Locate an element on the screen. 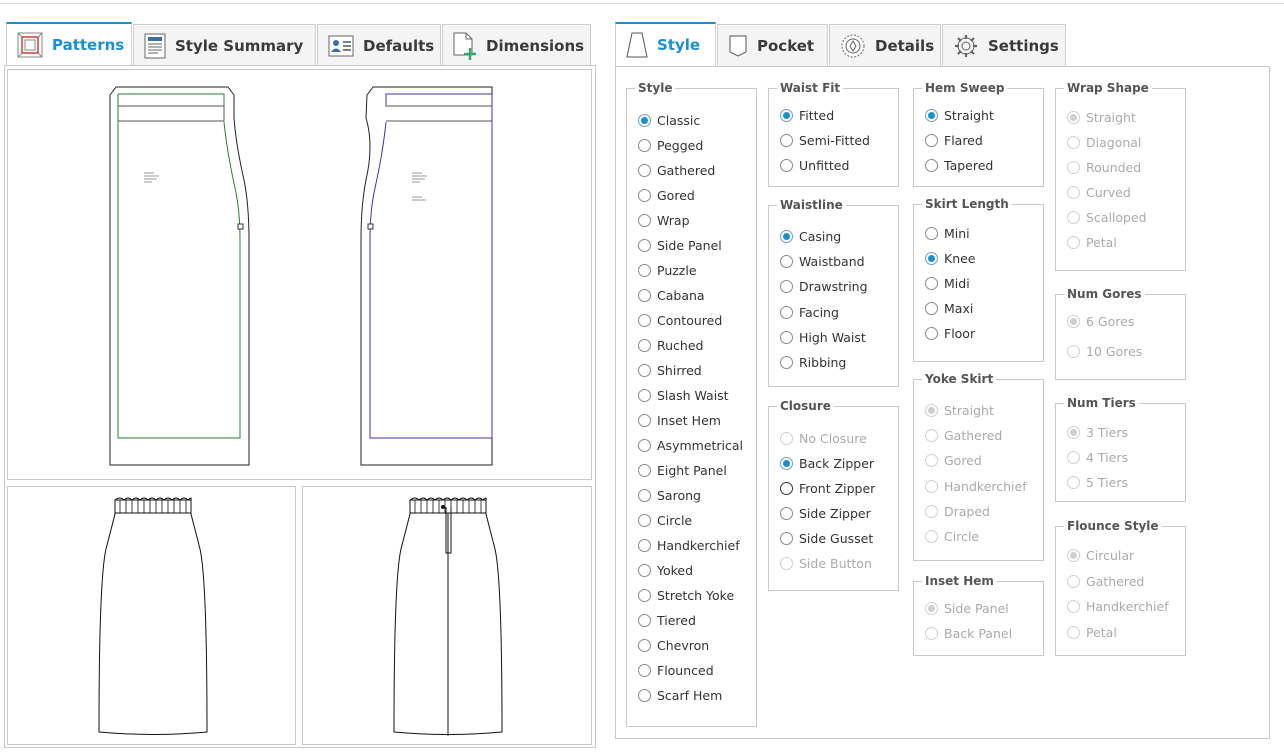 The height and width of the screenshot is (753, 1284). tab-style-summary: Style Summary is located at coordinates (224, 45).